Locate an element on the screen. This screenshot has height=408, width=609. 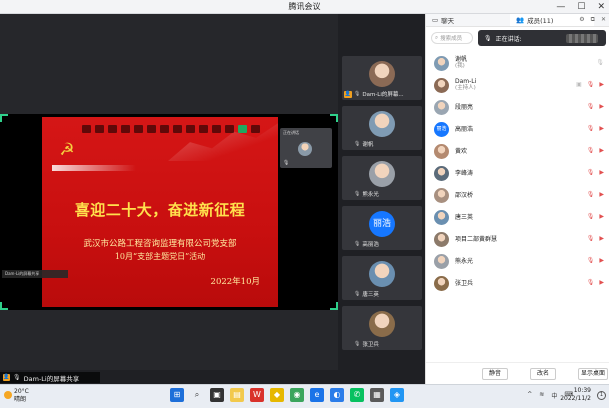
maximize-button: ☐ is located at coordinates (581, 7).